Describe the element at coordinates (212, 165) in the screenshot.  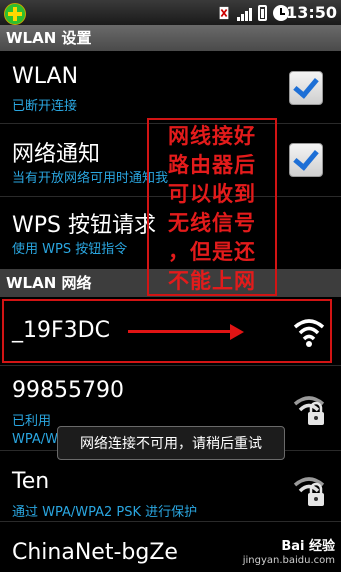
I see `annotation-line: 路由器后` at that location.